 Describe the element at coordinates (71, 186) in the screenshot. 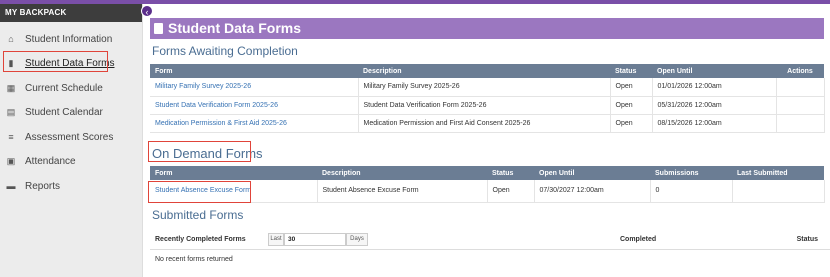

I see `sidebar-item-reports: ▬ Reports` at that location.